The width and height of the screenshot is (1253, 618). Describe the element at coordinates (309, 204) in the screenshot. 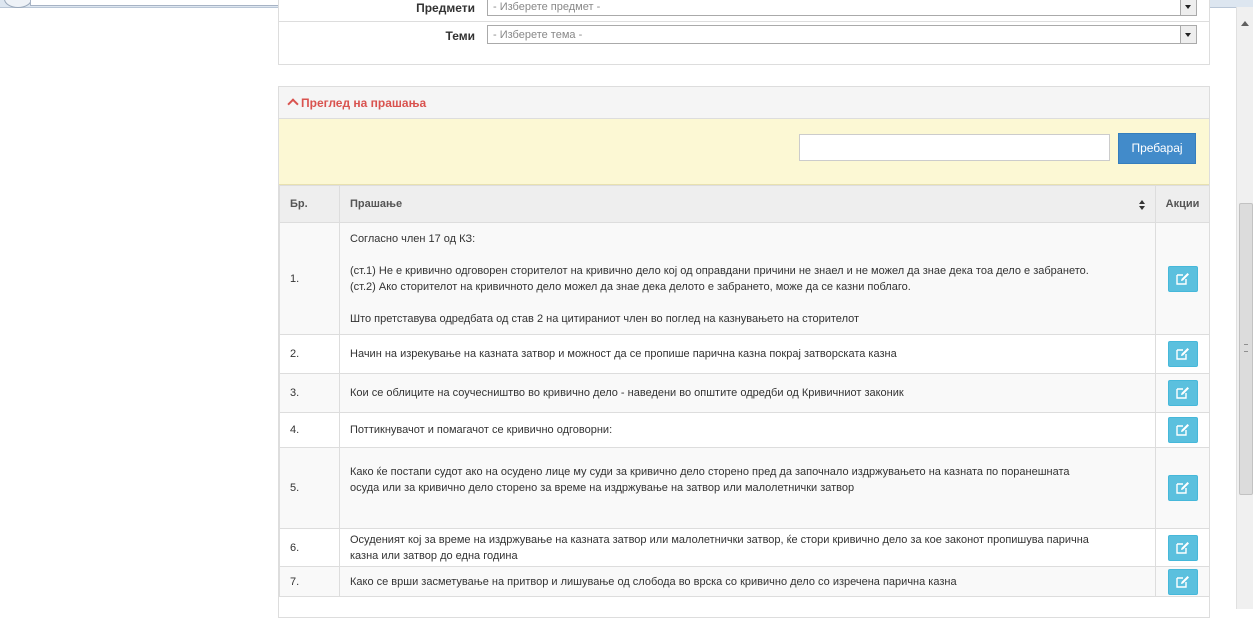

I see `column-header-number: Бр.` at that location.